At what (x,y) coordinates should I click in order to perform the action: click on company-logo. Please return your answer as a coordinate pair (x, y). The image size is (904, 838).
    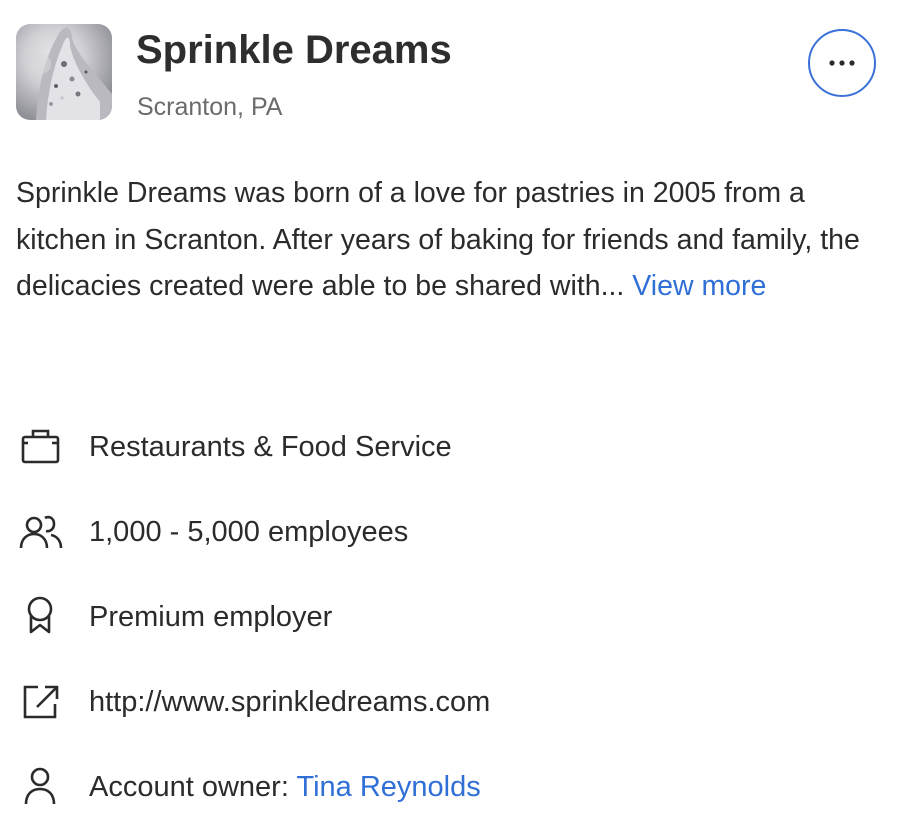
    Looking at the image, I should click on (64, 72).